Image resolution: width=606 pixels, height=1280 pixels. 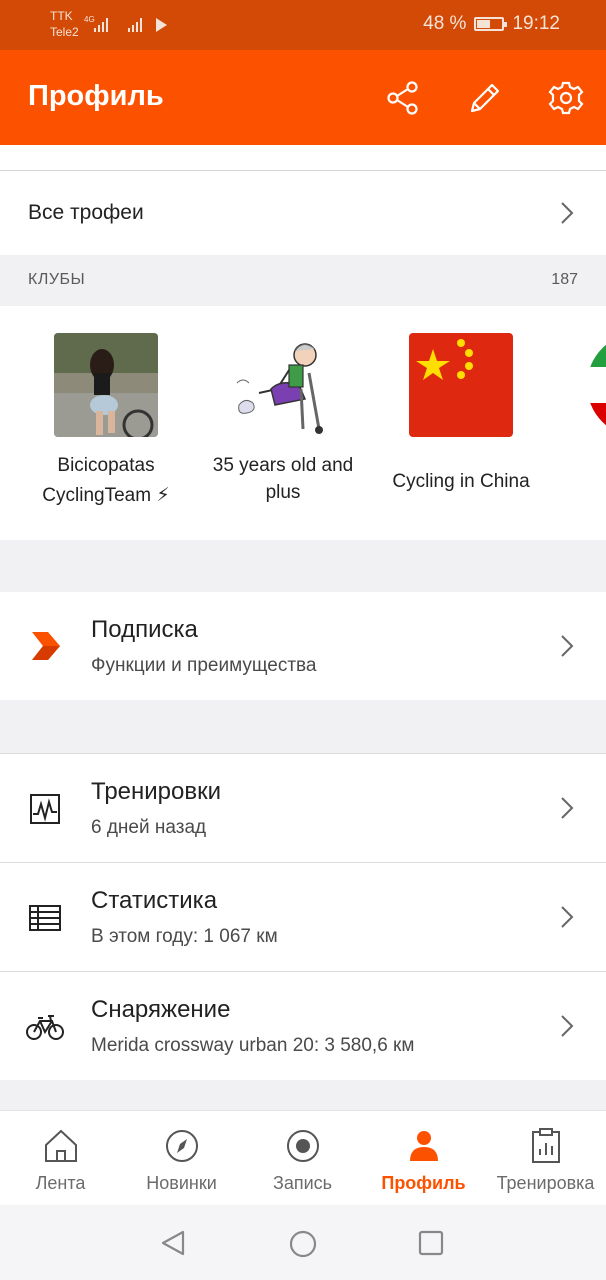 I want to click on record-icon, so click(x=303, y=1146).